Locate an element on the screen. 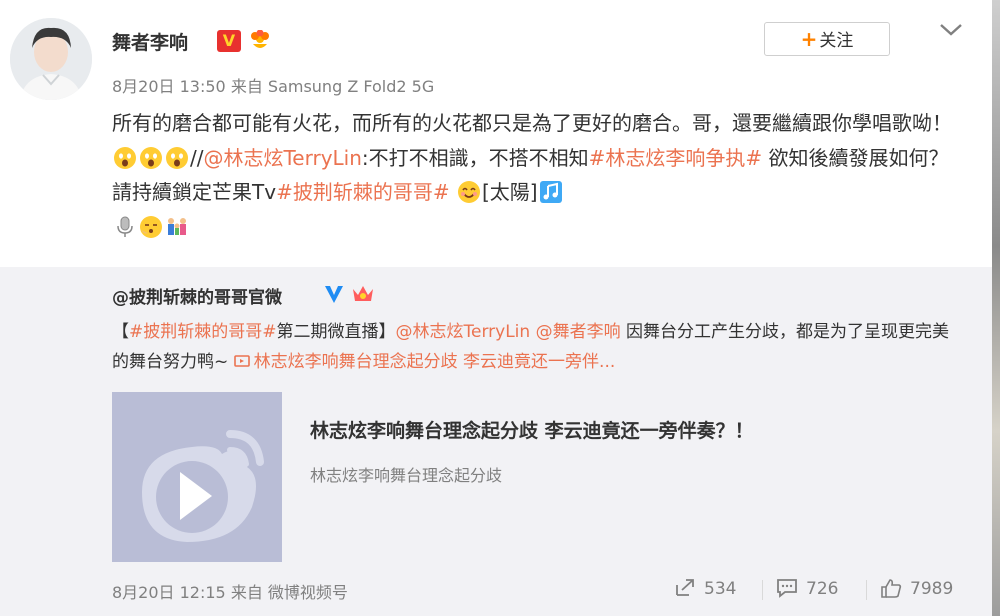 This screenshot has height=616, width=1000. avatar is located at coordinates (51, 59).